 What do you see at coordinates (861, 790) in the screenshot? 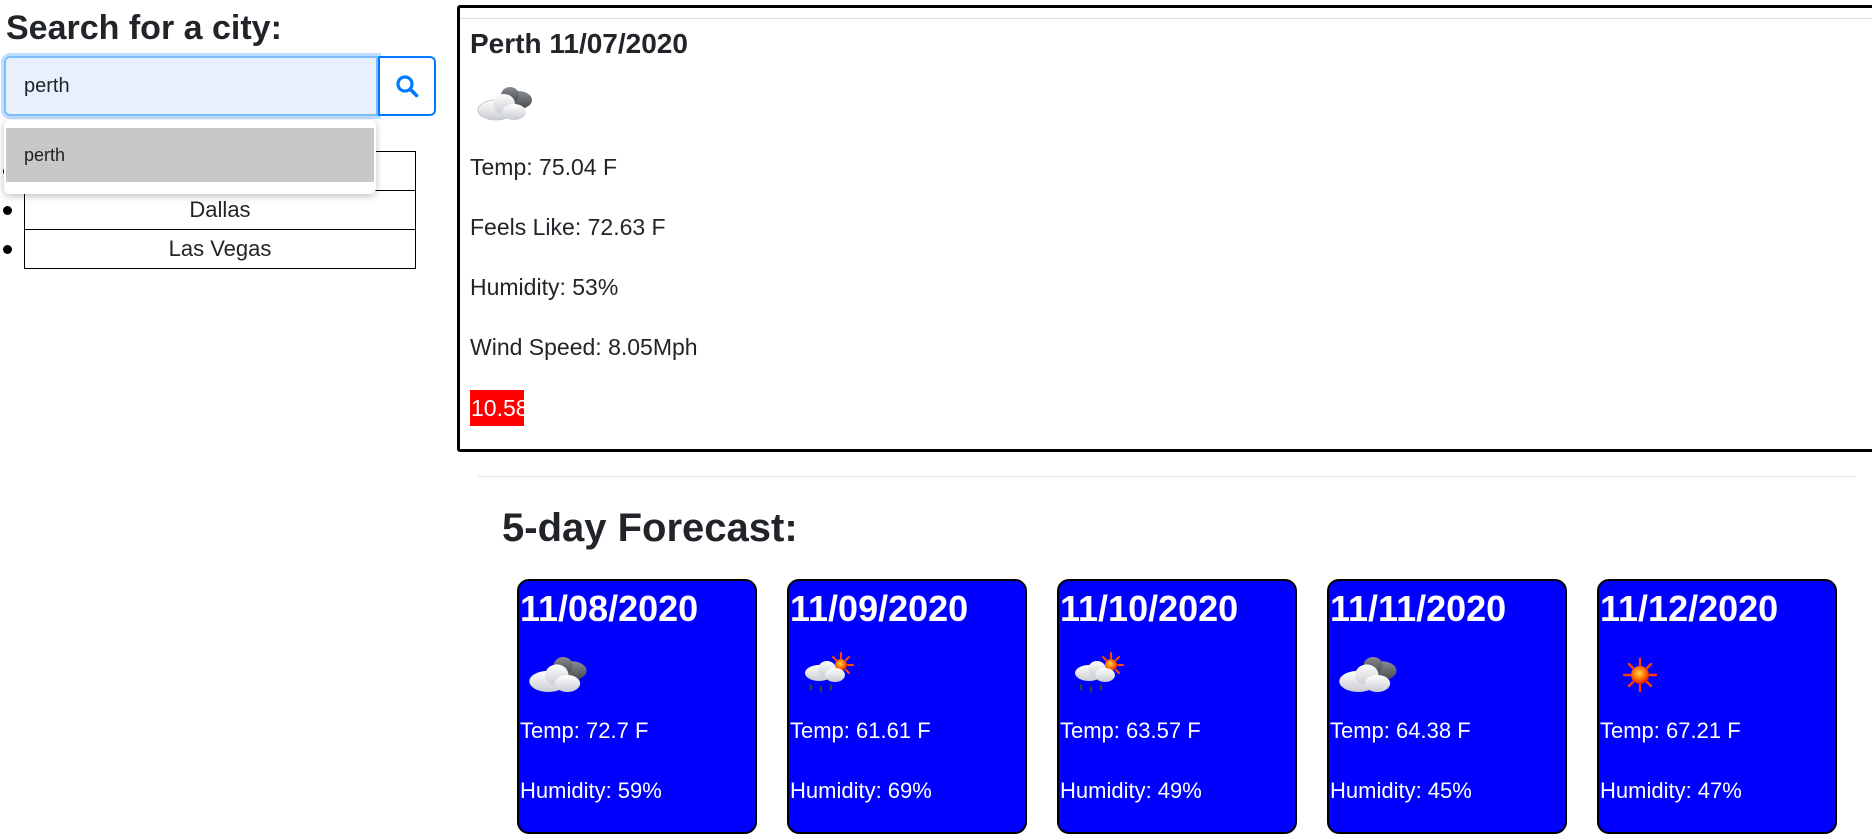
I see `forecast-humidity: Humidity: 69%` at bounding box center [861, 790].